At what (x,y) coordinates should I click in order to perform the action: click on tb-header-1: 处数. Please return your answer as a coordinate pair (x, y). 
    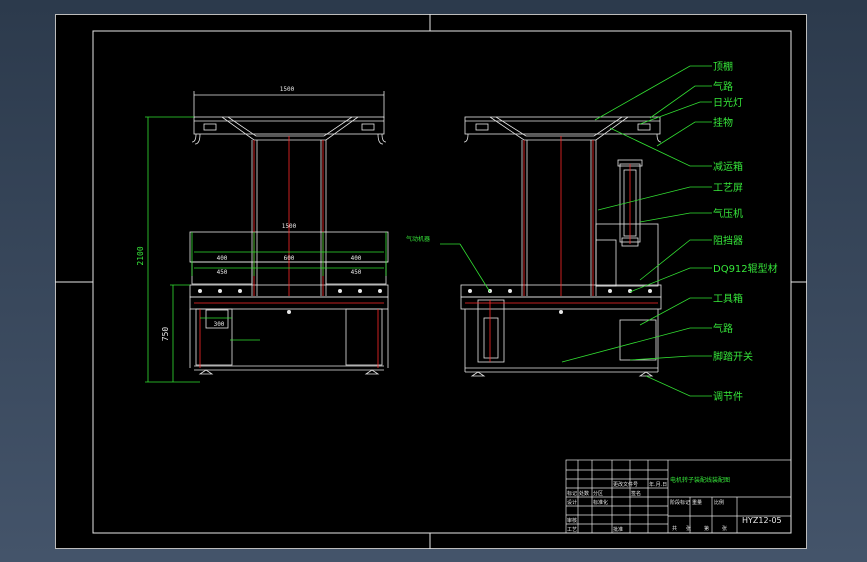
    Looking at the image, I should click on (584, 493).